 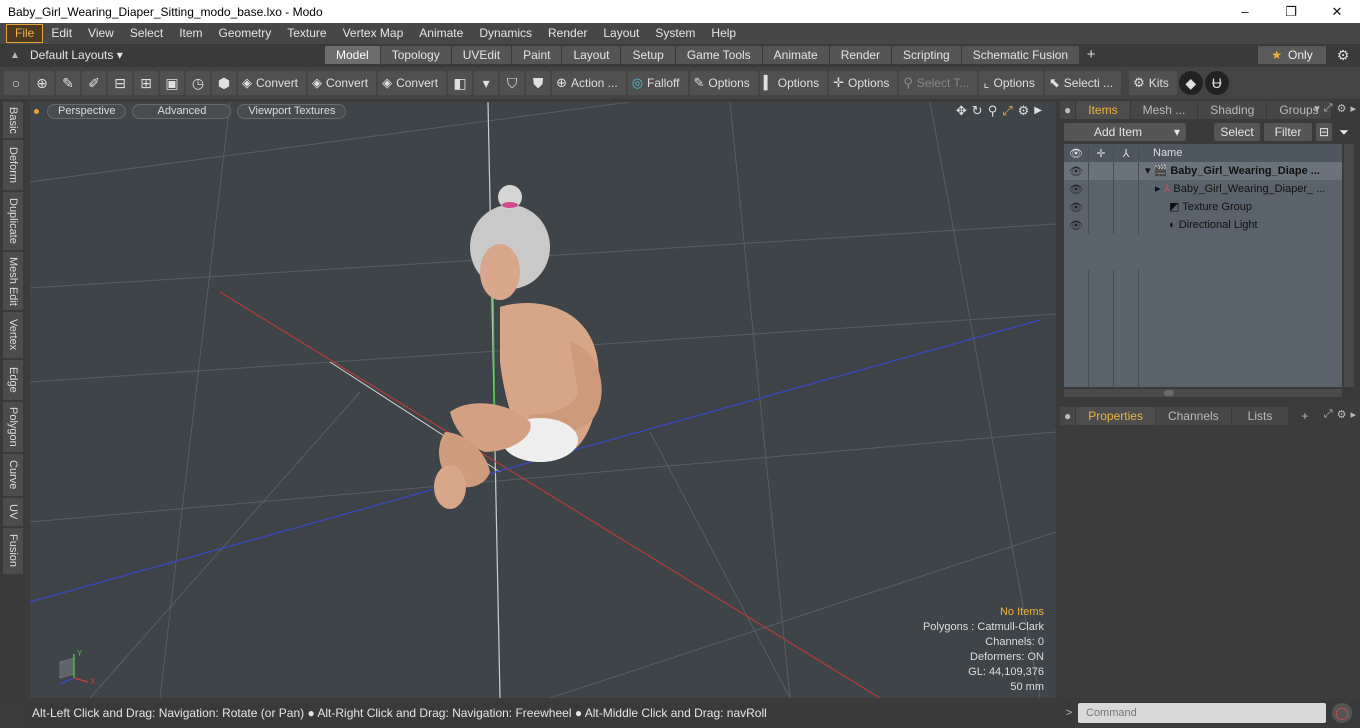 What do you see at coordinates (926, 55) in the screenshot?
I see `tab-scripting: Scripting` at bounding box center [926, 55].